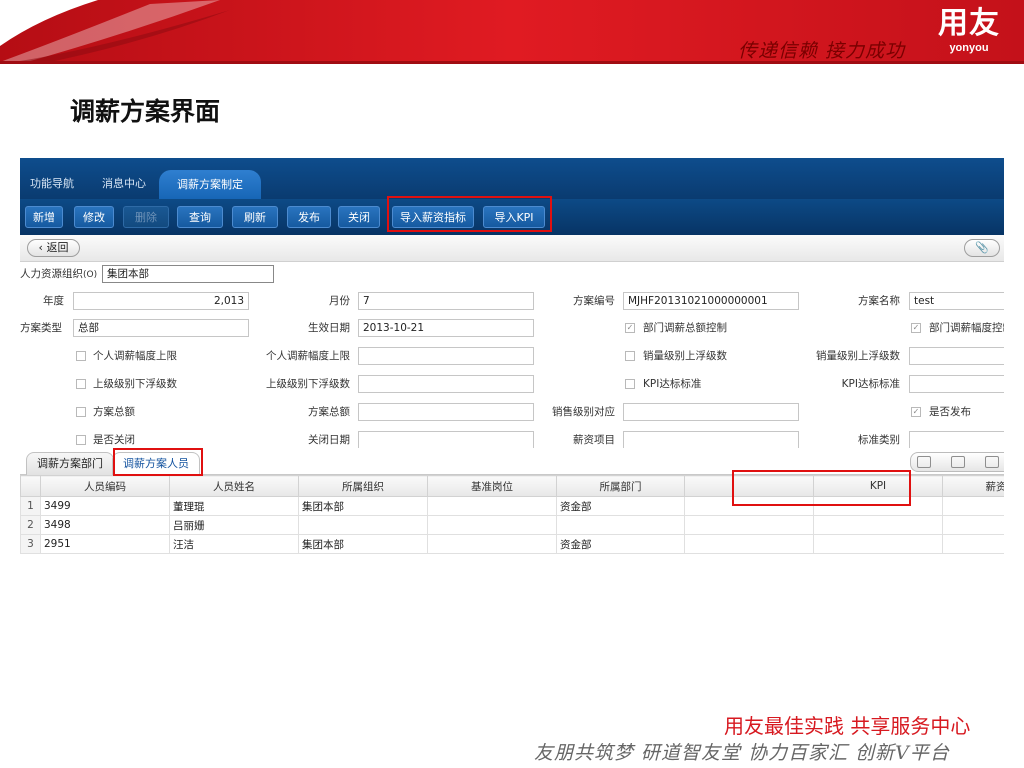  What do you see at coordinates (969, 34) in the screenshot?
I see `yonyou-logo: 用友 yonyou` at bounding box center [969, 34].